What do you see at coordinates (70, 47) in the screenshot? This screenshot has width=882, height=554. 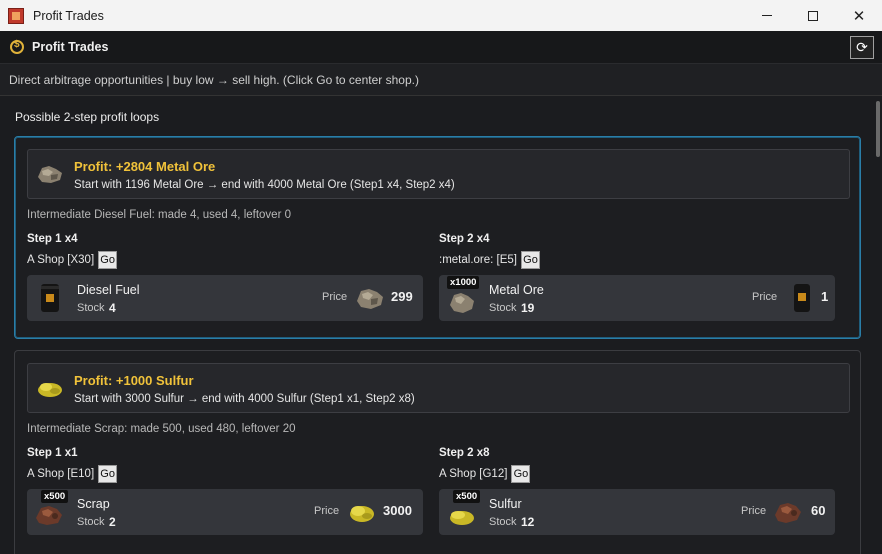 I see `panel-title: Profit Trades` at bounding box center [70, 47].